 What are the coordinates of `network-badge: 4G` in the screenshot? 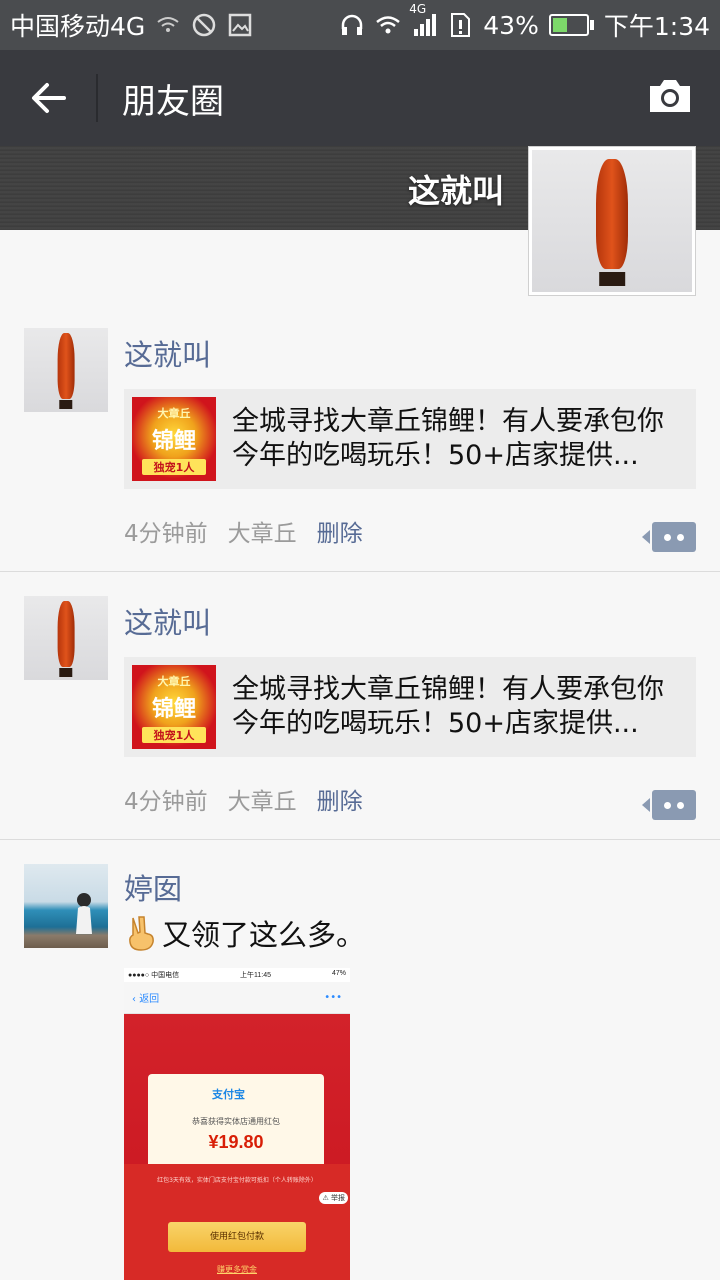 It's located at (418, 9).